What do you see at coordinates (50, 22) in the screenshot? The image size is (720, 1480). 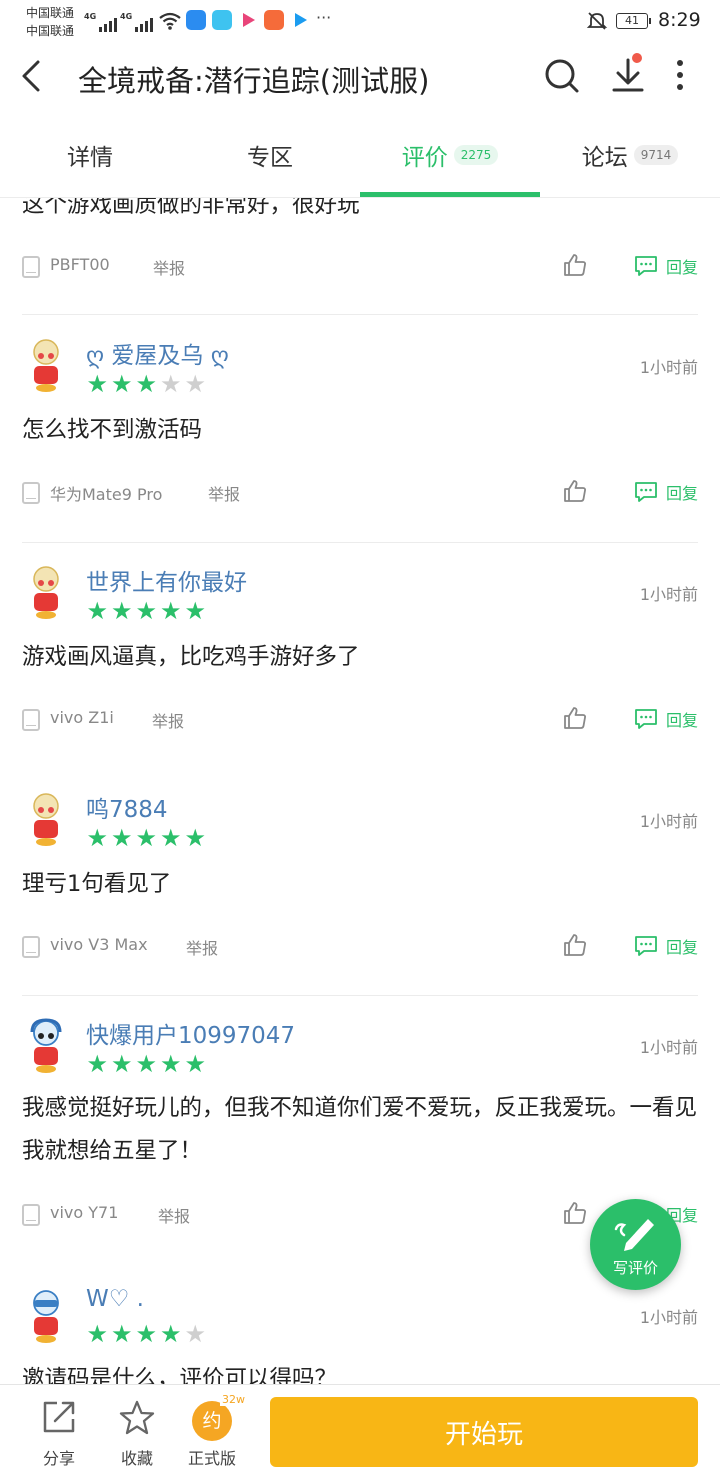 I see `carrier-info: 中国联通 中国联通` at bounding box center [50, 22].